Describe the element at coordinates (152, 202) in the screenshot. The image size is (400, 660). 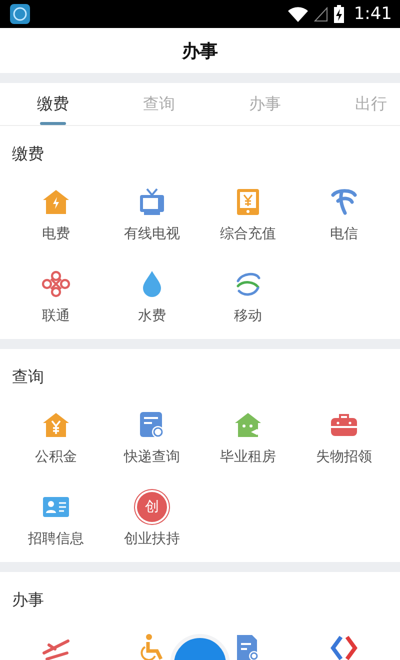
I see `tv-icon` at that location.